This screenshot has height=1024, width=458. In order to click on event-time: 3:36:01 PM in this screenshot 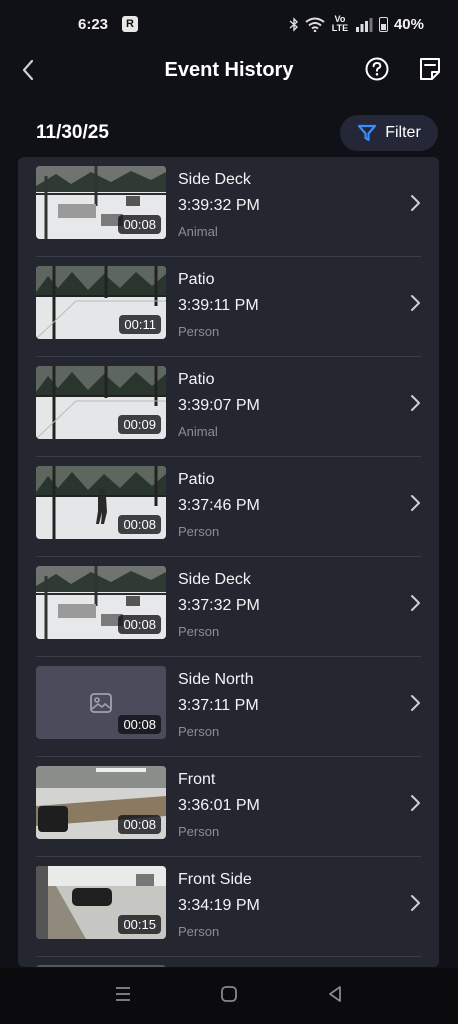, I will do `click(219, 805)`.